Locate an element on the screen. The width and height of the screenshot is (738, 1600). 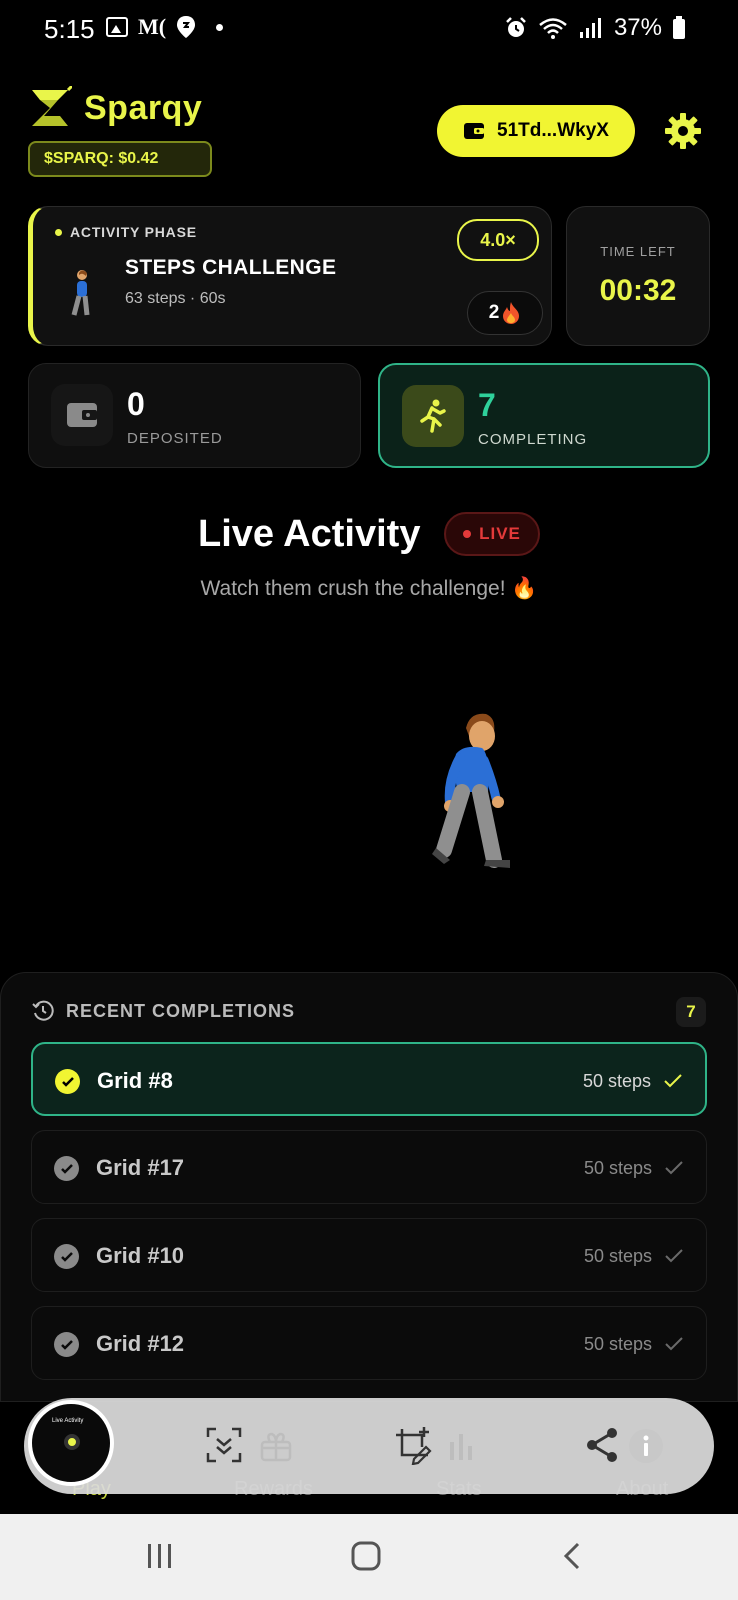
completion-name: Grid #17 is located at coordinates (140, 1167).